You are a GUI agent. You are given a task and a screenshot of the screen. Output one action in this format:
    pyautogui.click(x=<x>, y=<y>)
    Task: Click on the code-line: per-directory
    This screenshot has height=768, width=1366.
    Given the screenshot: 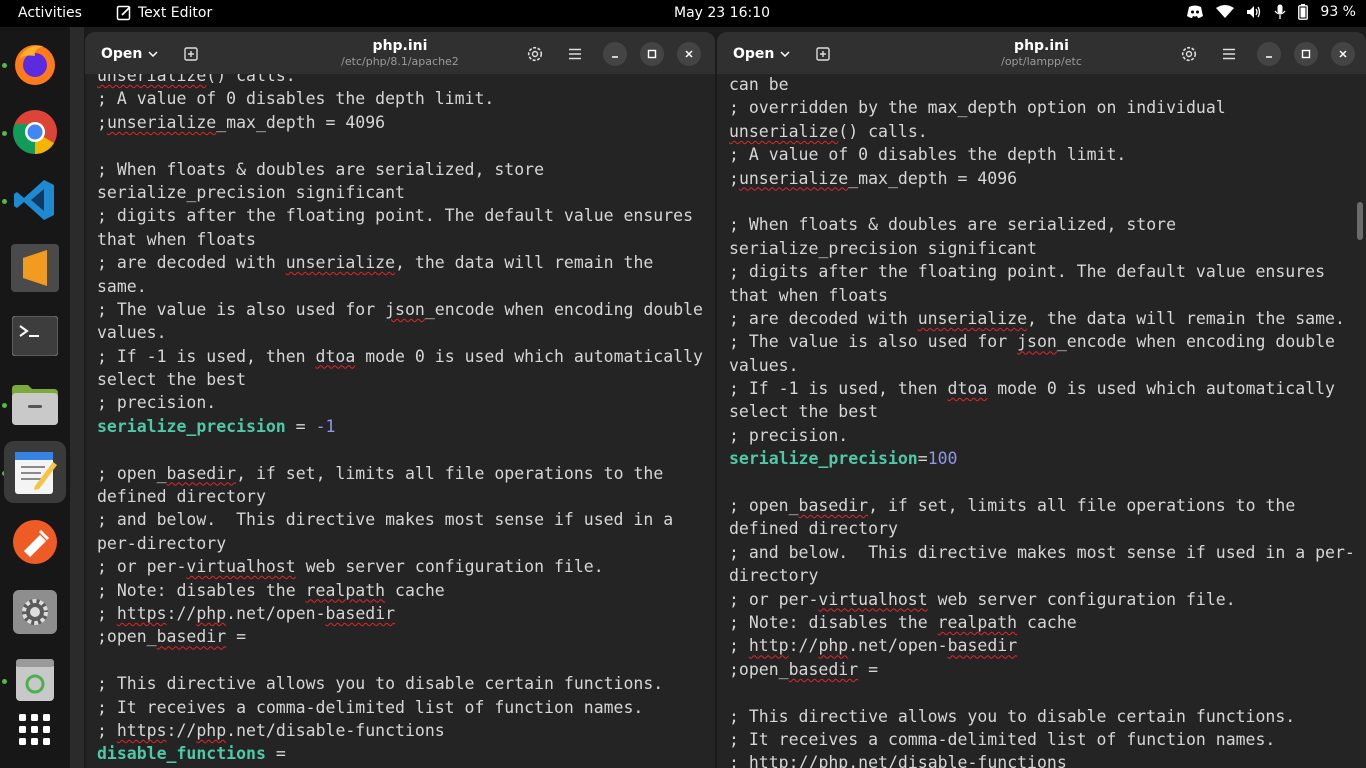 What is the action you would take?
    pyautogui.click(x=400, y=543)
    